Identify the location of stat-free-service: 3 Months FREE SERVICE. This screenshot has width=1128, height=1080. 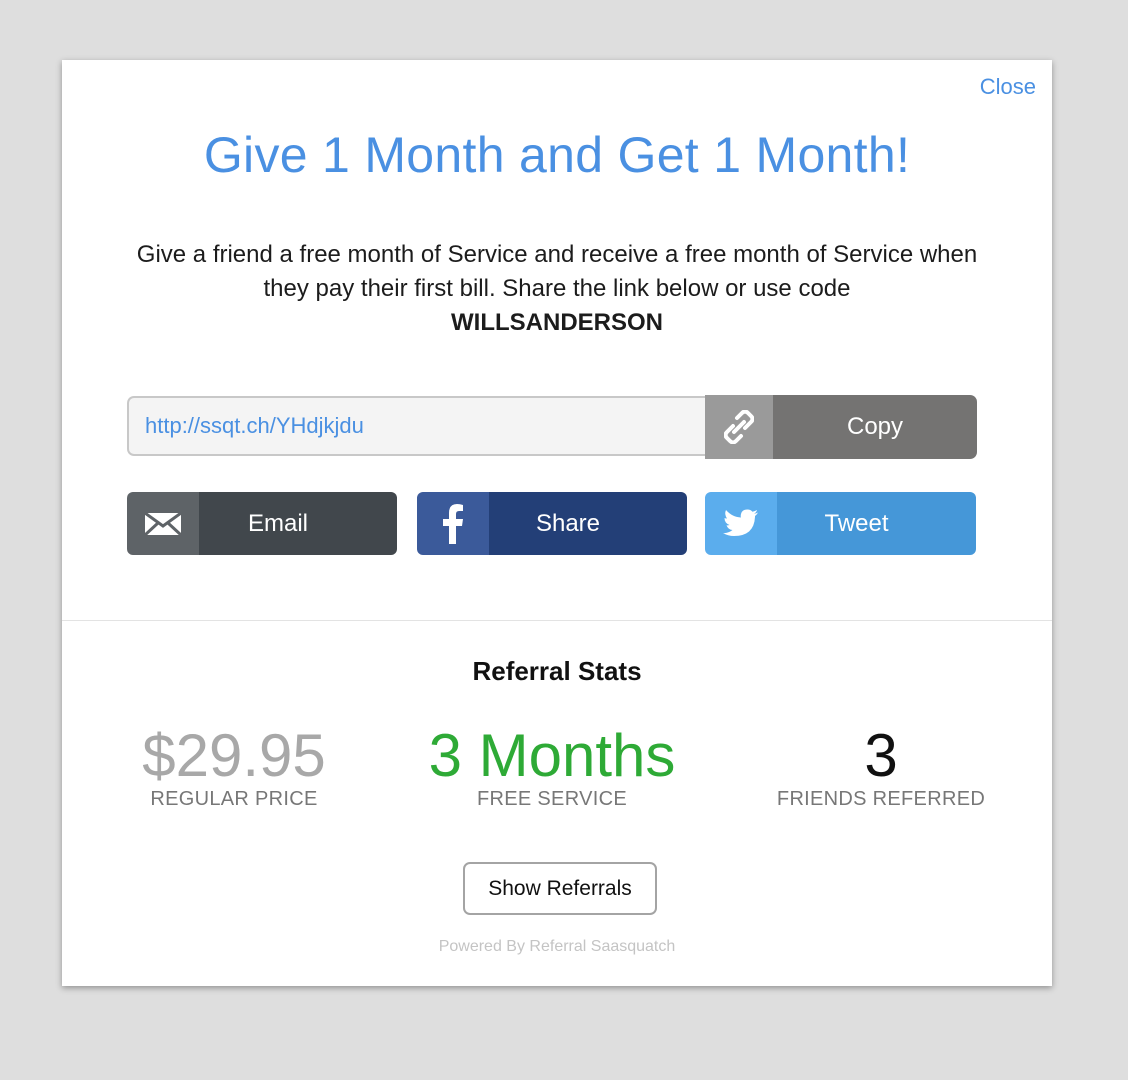
(552, 767).